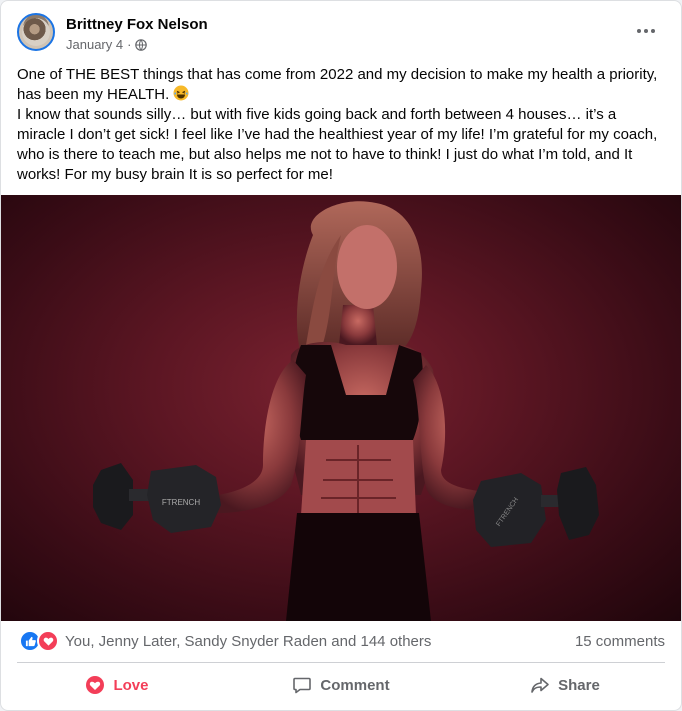  I want to click on love-icon, so click(95, 685).